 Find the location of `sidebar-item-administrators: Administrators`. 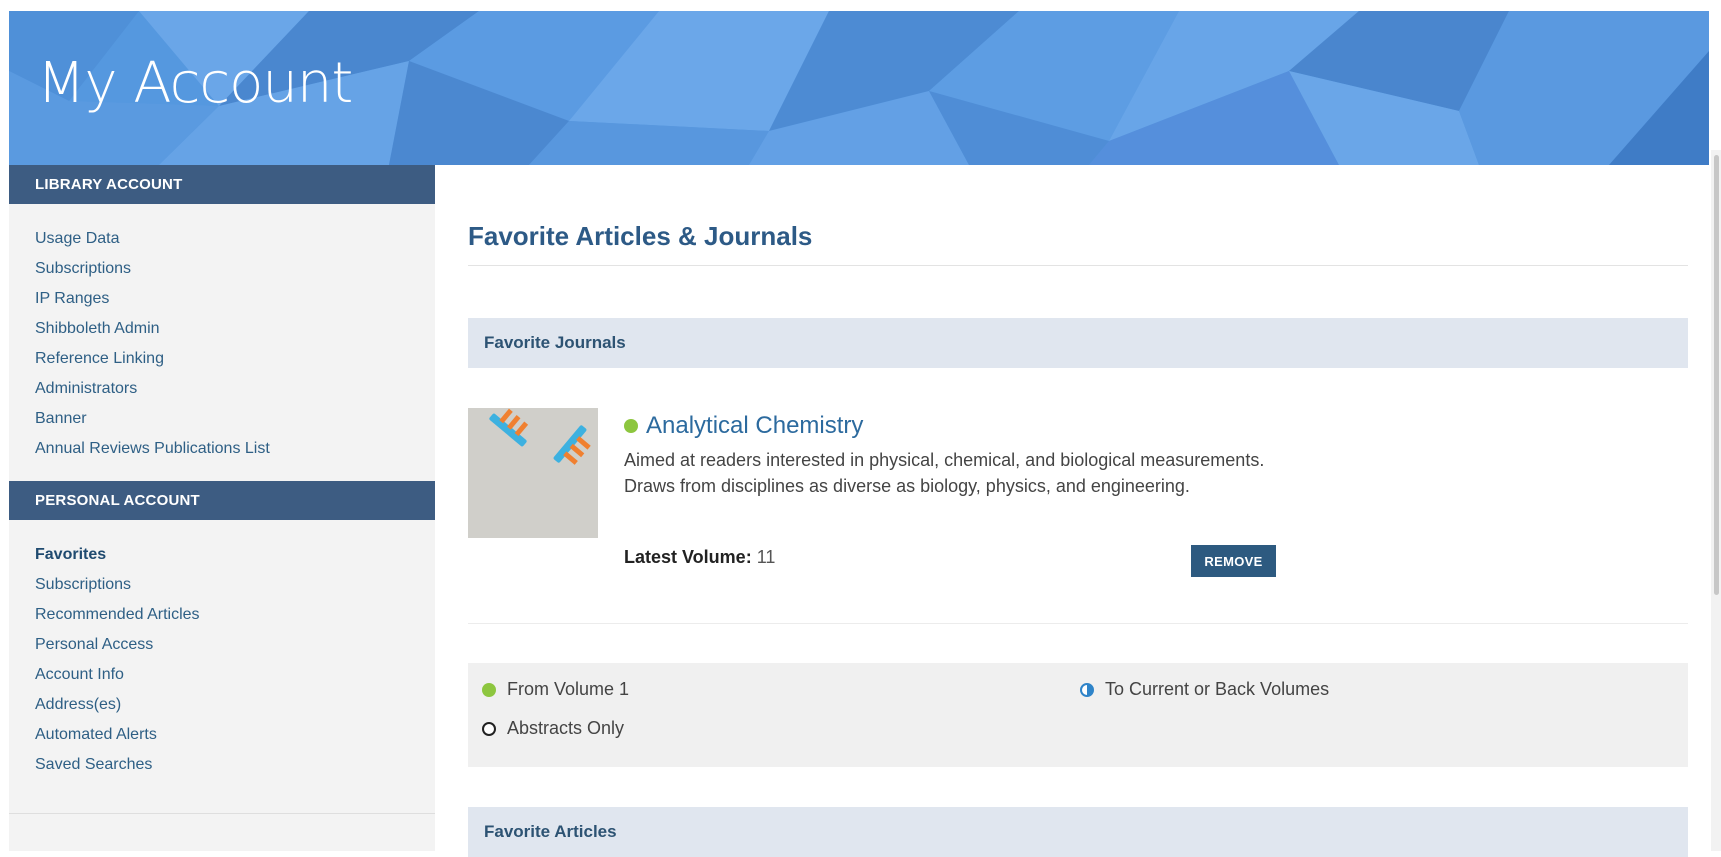

sidebar-item-administrators: Administrators is located at coordinates (235, 389).